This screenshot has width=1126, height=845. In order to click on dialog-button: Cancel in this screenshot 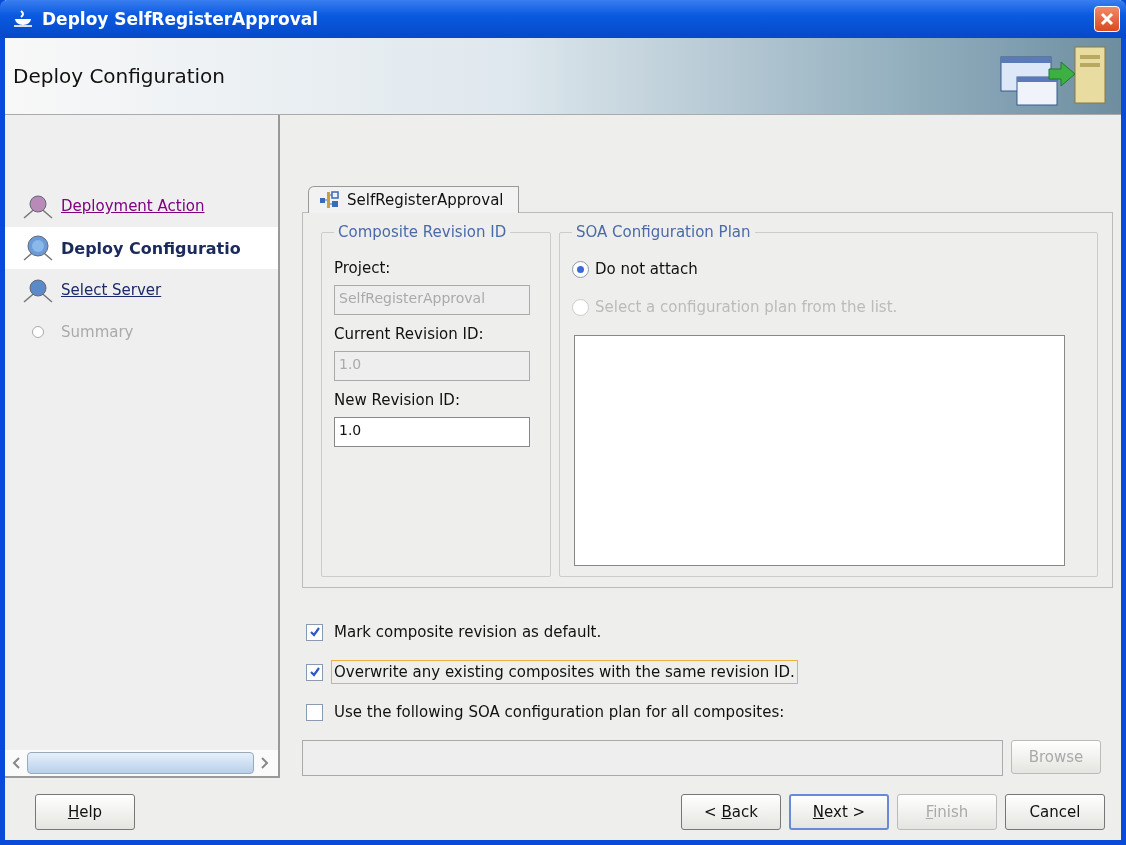, I will do `click(1055, 812)`.